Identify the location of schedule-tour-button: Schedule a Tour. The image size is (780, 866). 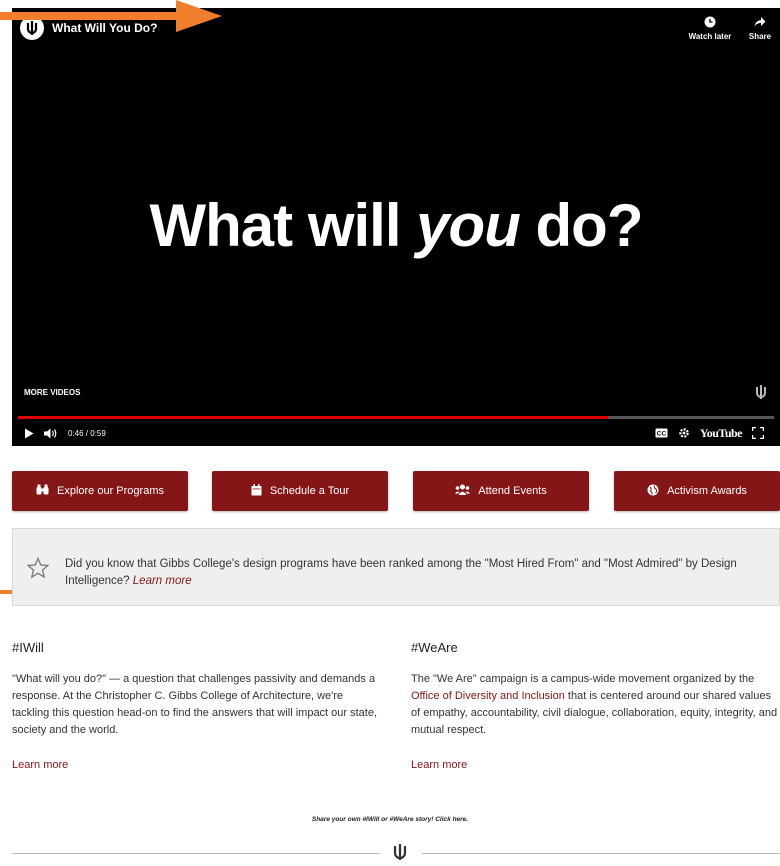
(300, 491).